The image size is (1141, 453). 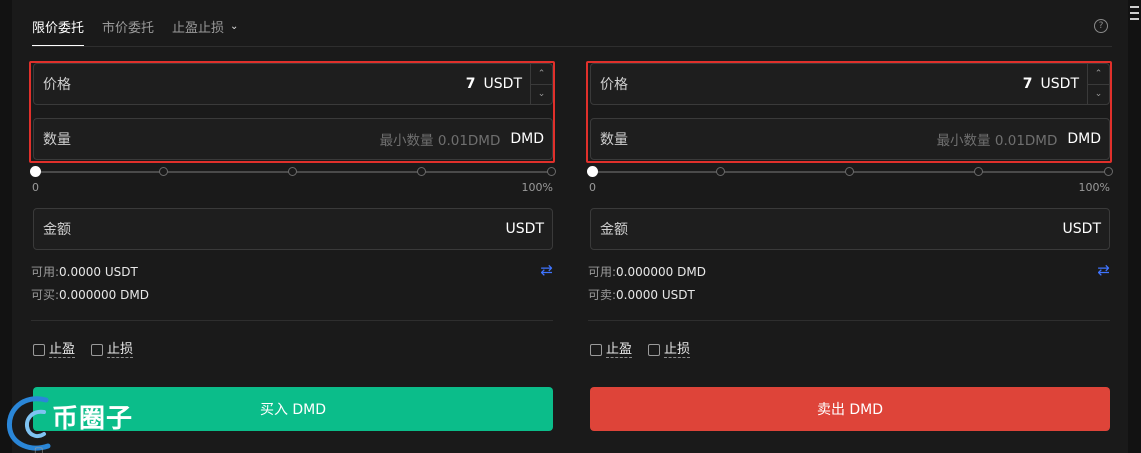 I want to click on available-balance: 可用:0.0000 USDT, so click(x=84, y=272).